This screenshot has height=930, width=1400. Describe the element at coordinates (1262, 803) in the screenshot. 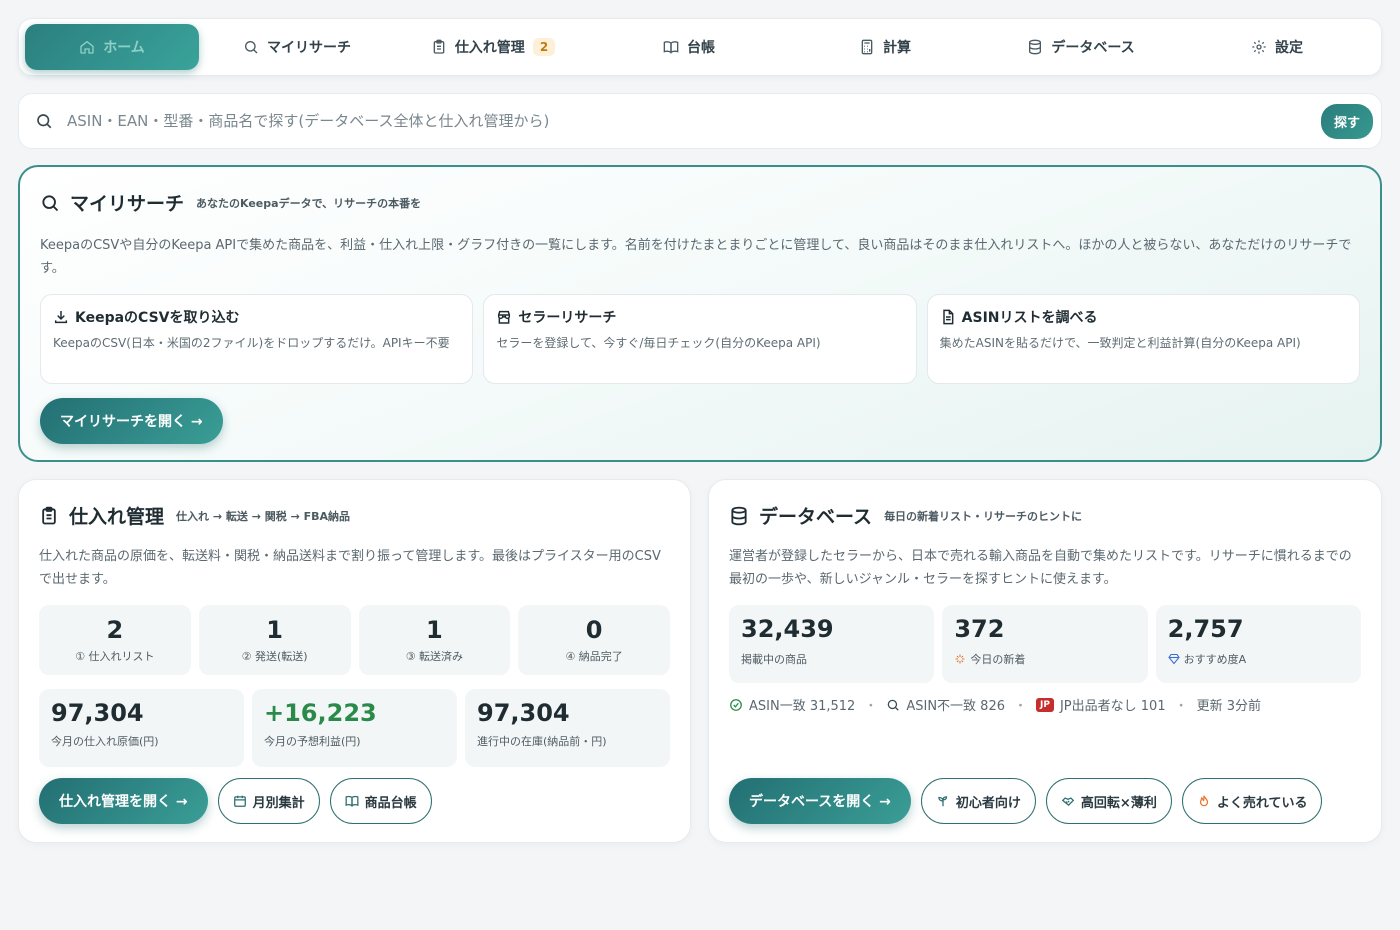

I see `filter-best-selling-label: よく売れている` at that location.